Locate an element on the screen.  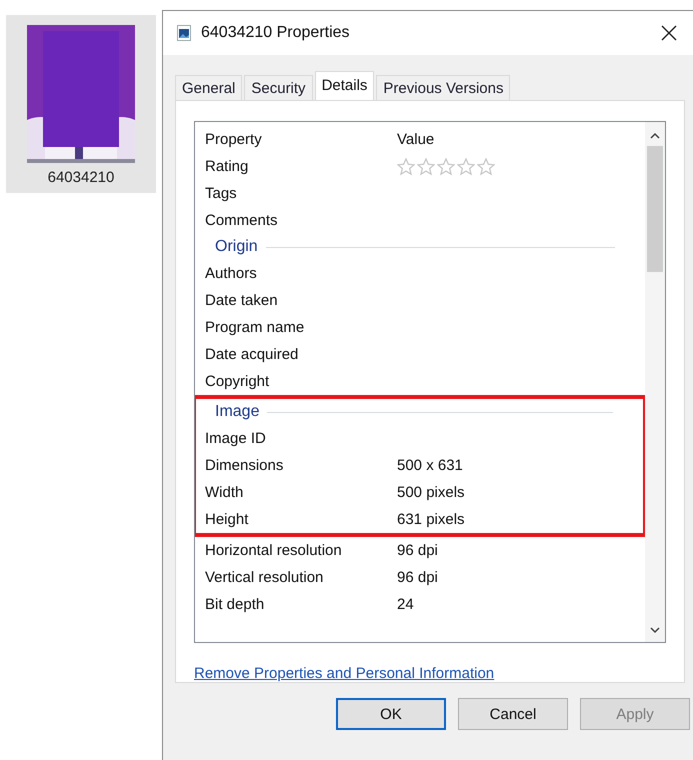
close-button is located at coordinates (669, 33).